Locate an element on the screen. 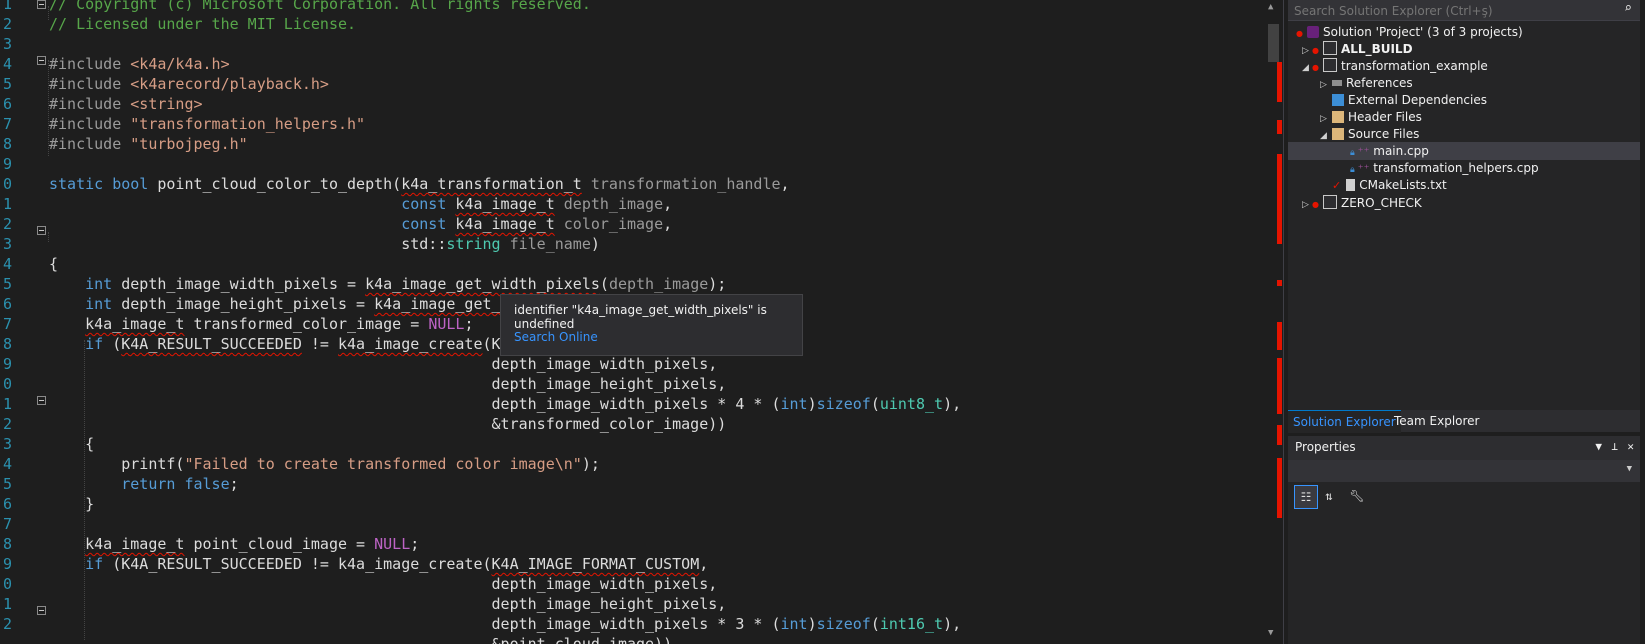 This screenshot has width=1645, height=644. code-token: { is located at coordinates (54, 264).